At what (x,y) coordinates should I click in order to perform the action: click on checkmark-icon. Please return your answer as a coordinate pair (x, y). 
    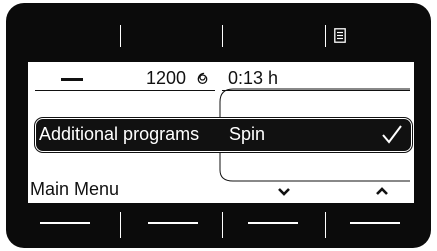
    Looking at the image, I should click on (392, 134).